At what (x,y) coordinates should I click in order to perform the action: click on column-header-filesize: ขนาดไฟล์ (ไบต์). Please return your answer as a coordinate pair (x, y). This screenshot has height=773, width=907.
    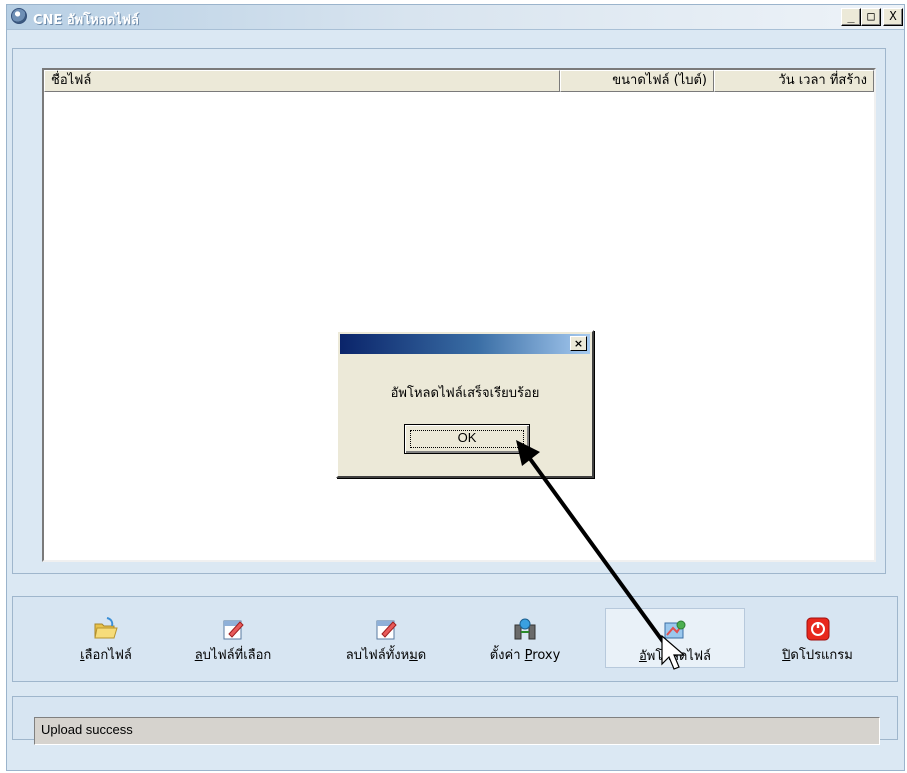
    Looking at the image, I should click on (637, 81).